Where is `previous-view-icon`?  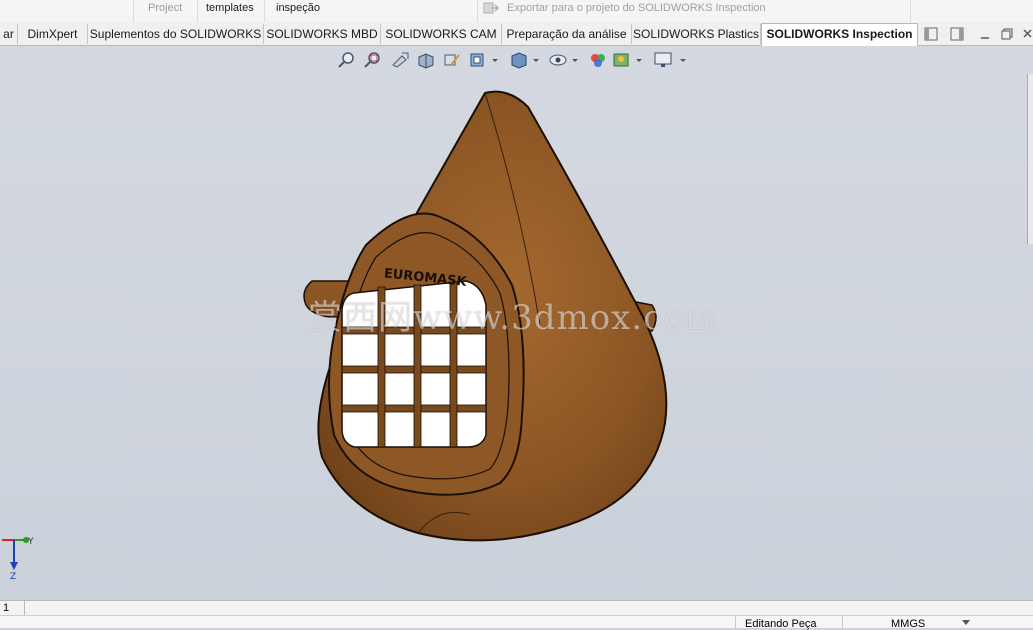
previous-view-icon is located at coordinates (400, 60).